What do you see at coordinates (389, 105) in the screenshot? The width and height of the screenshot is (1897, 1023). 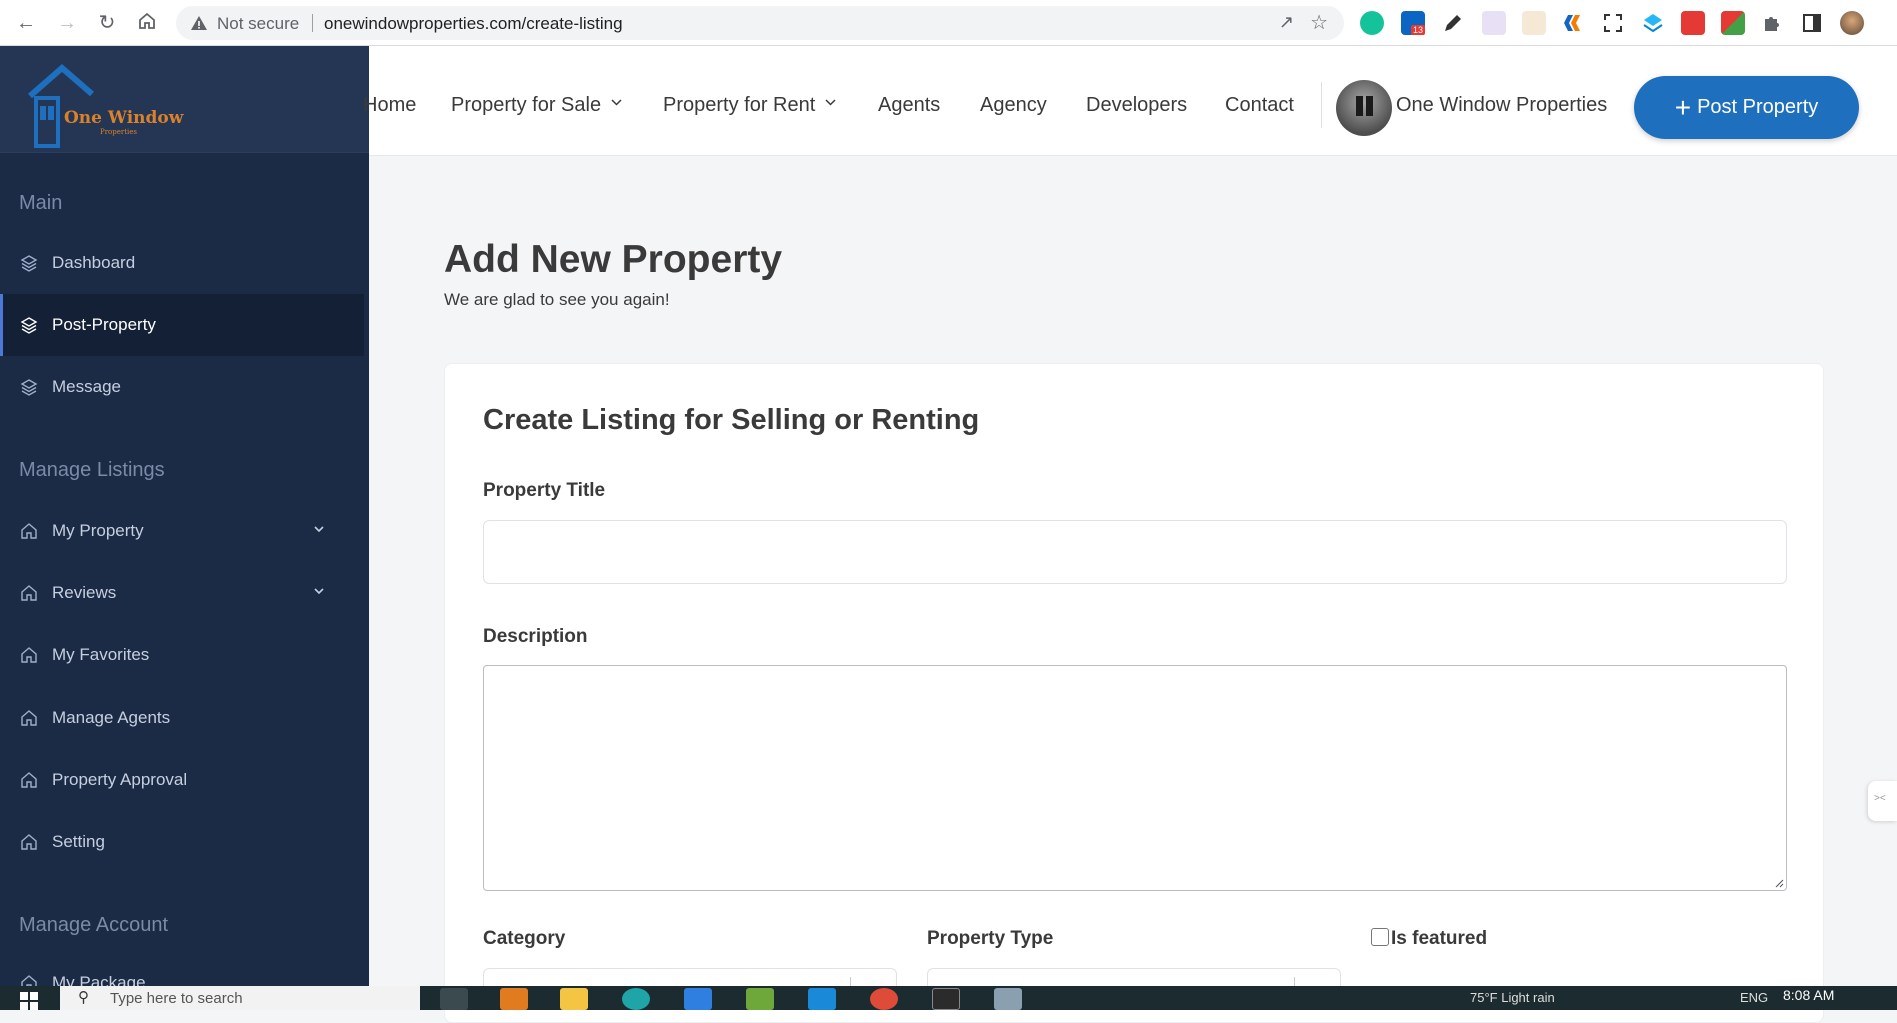 I see `nav-link-home: Home` at bounding box center [389, 105].